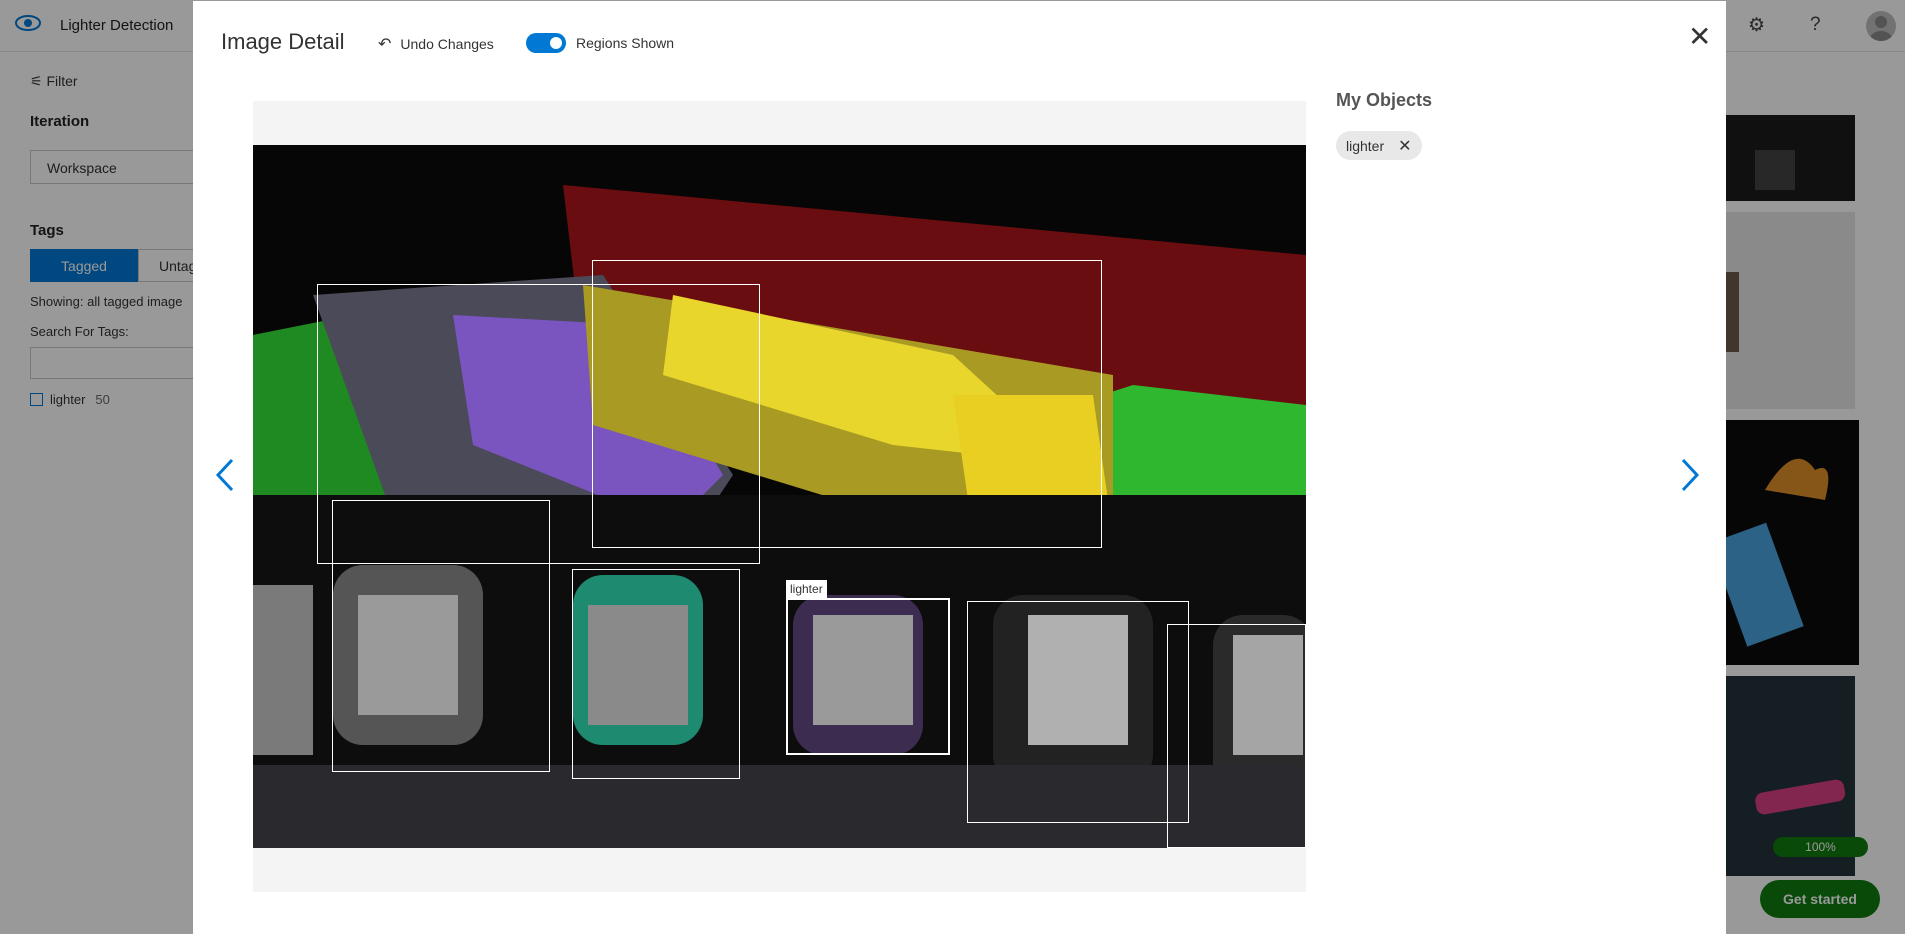 This screenshot has height=934, width=1905. I want to click on remove-tag-icon: ✕, so click(1404, 146).